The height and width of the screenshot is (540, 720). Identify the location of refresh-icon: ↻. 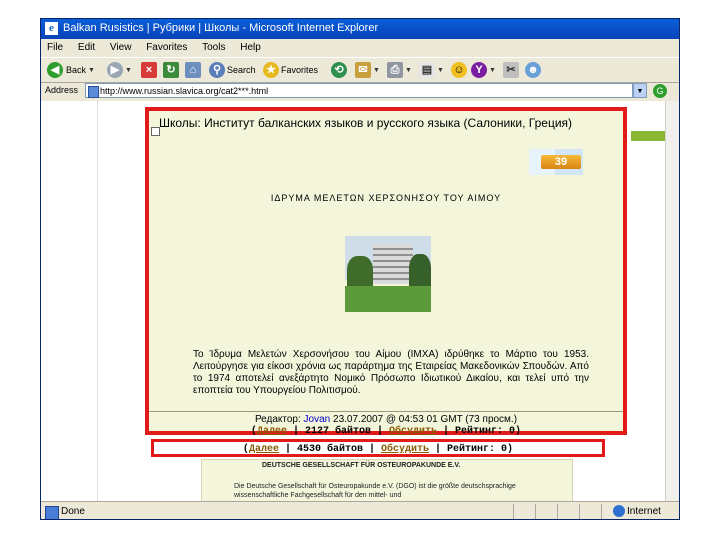
(171, 70).